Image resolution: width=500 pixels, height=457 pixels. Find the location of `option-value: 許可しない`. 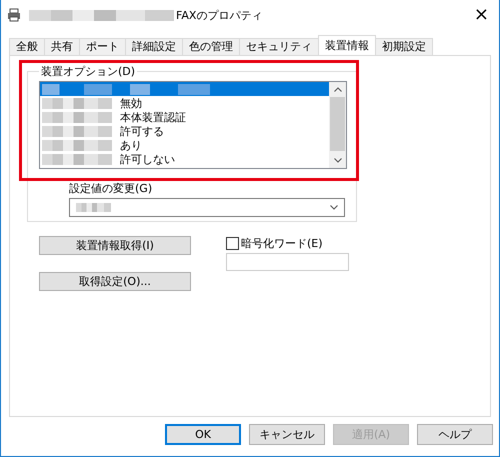

option-value: 許可しない is located at coordinates (147, 159).